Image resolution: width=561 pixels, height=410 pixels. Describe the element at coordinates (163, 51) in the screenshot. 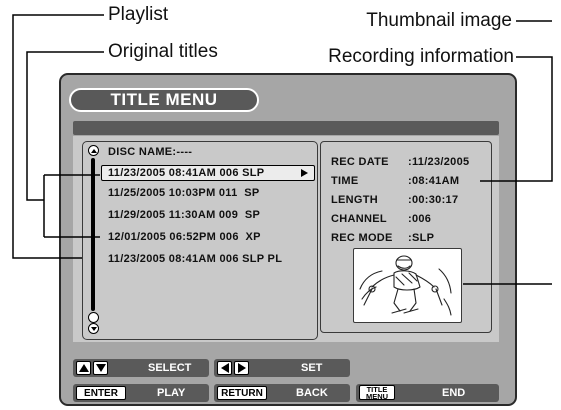

I see `callout-original-titles: Original titles` at that location.